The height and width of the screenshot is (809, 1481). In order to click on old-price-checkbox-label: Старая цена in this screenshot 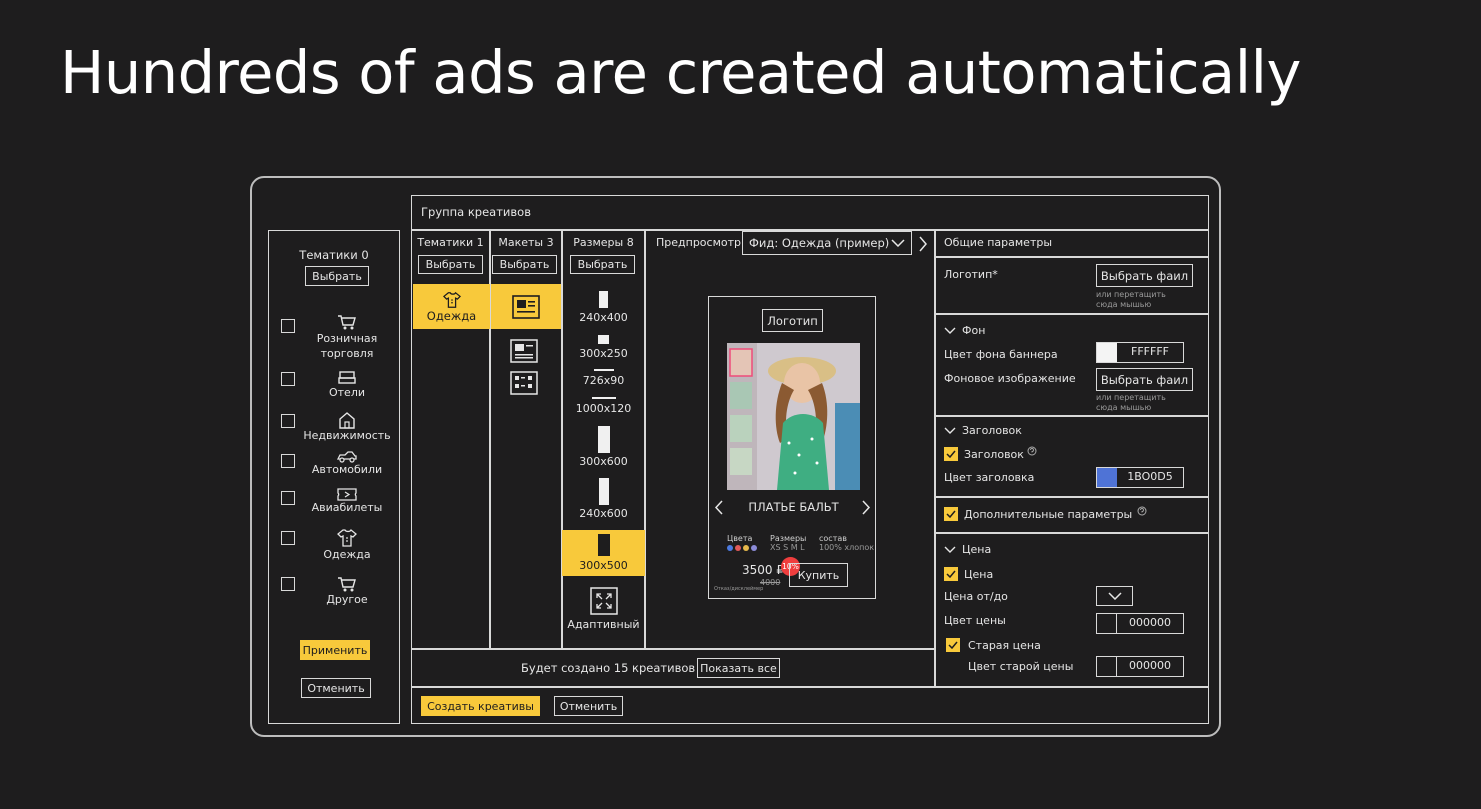, I will do `click(1004, 645)`.